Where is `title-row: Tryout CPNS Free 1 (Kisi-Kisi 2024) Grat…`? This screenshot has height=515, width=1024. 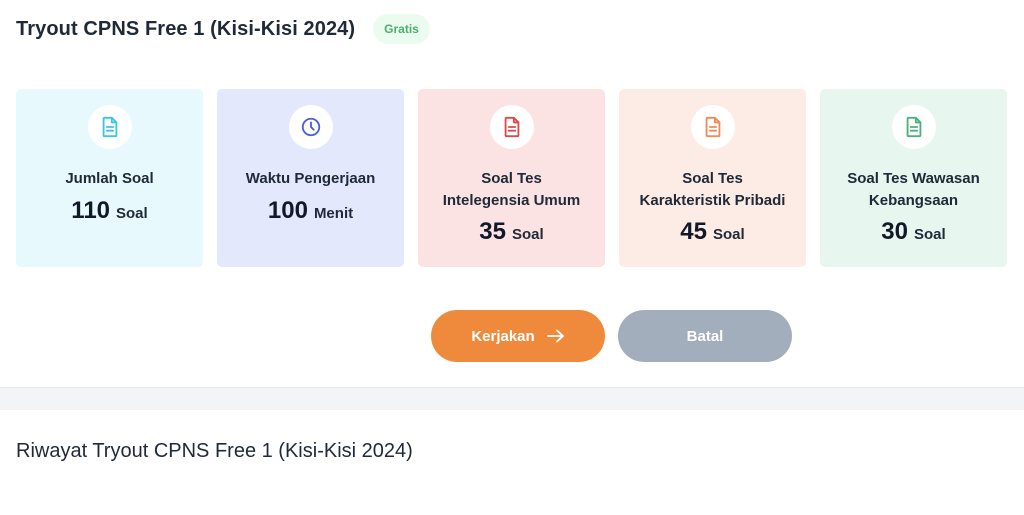 title-row: Tryout CPNS Free 1 (Kisi-Kisi 2024) Grat… is located at coordinates (223, 29).